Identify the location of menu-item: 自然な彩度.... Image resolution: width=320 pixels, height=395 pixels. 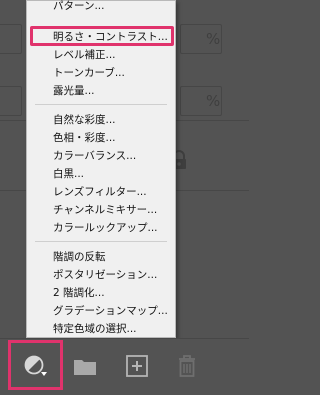
(101, 120).